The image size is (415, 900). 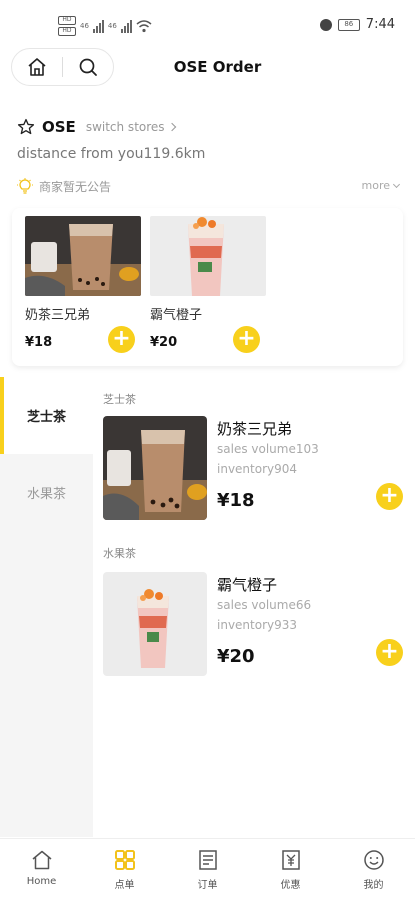 I want to click on tab-coupons: 优惠, so click(x=290, y=869).